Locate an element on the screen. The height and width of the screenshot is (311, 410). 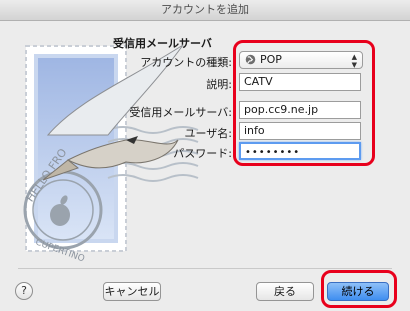
form-highlight-box is located at coordinates (304, 103).